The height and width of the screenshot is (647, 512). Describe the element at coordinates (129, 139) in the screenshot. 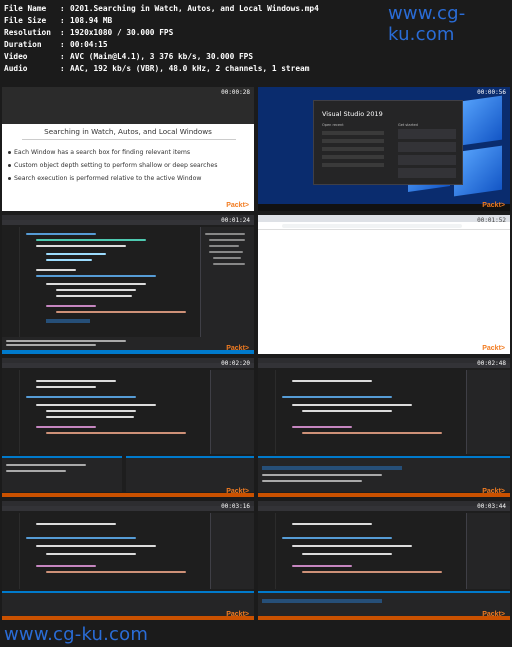

I see `slide-divider` at that location.